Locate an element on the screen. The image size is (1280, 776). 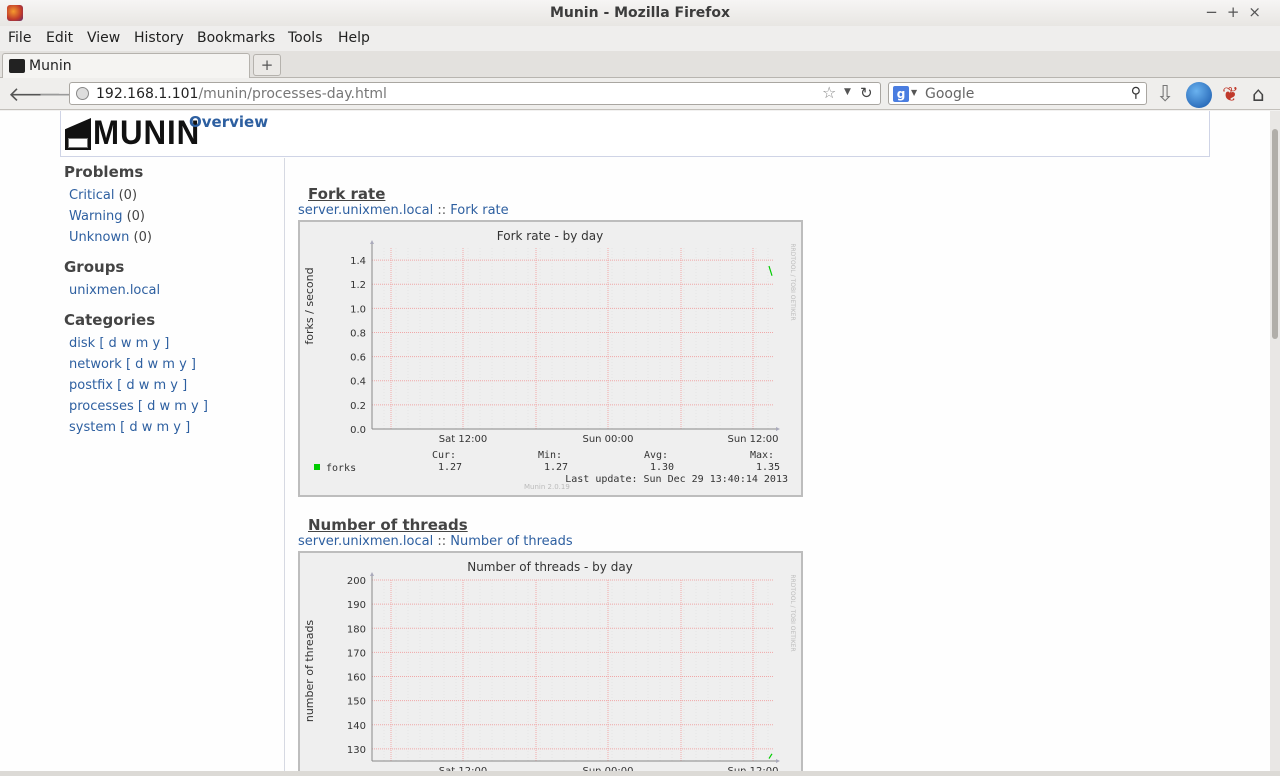
google-engine-icon: g is located at coordinates (901, 94).